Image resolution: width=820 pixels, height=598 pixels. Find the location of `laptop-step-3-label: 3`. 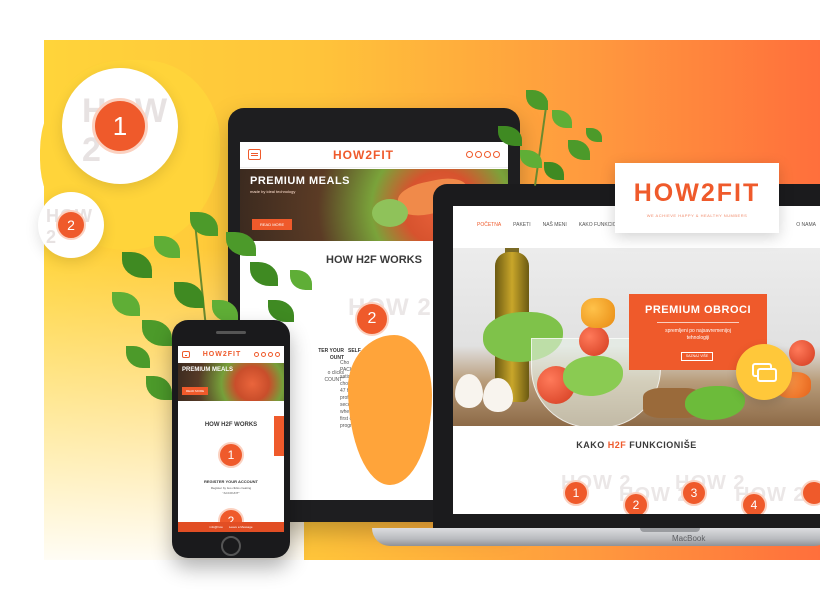

laptop-step-3-label: 3 is located at coordinates (694, 493).